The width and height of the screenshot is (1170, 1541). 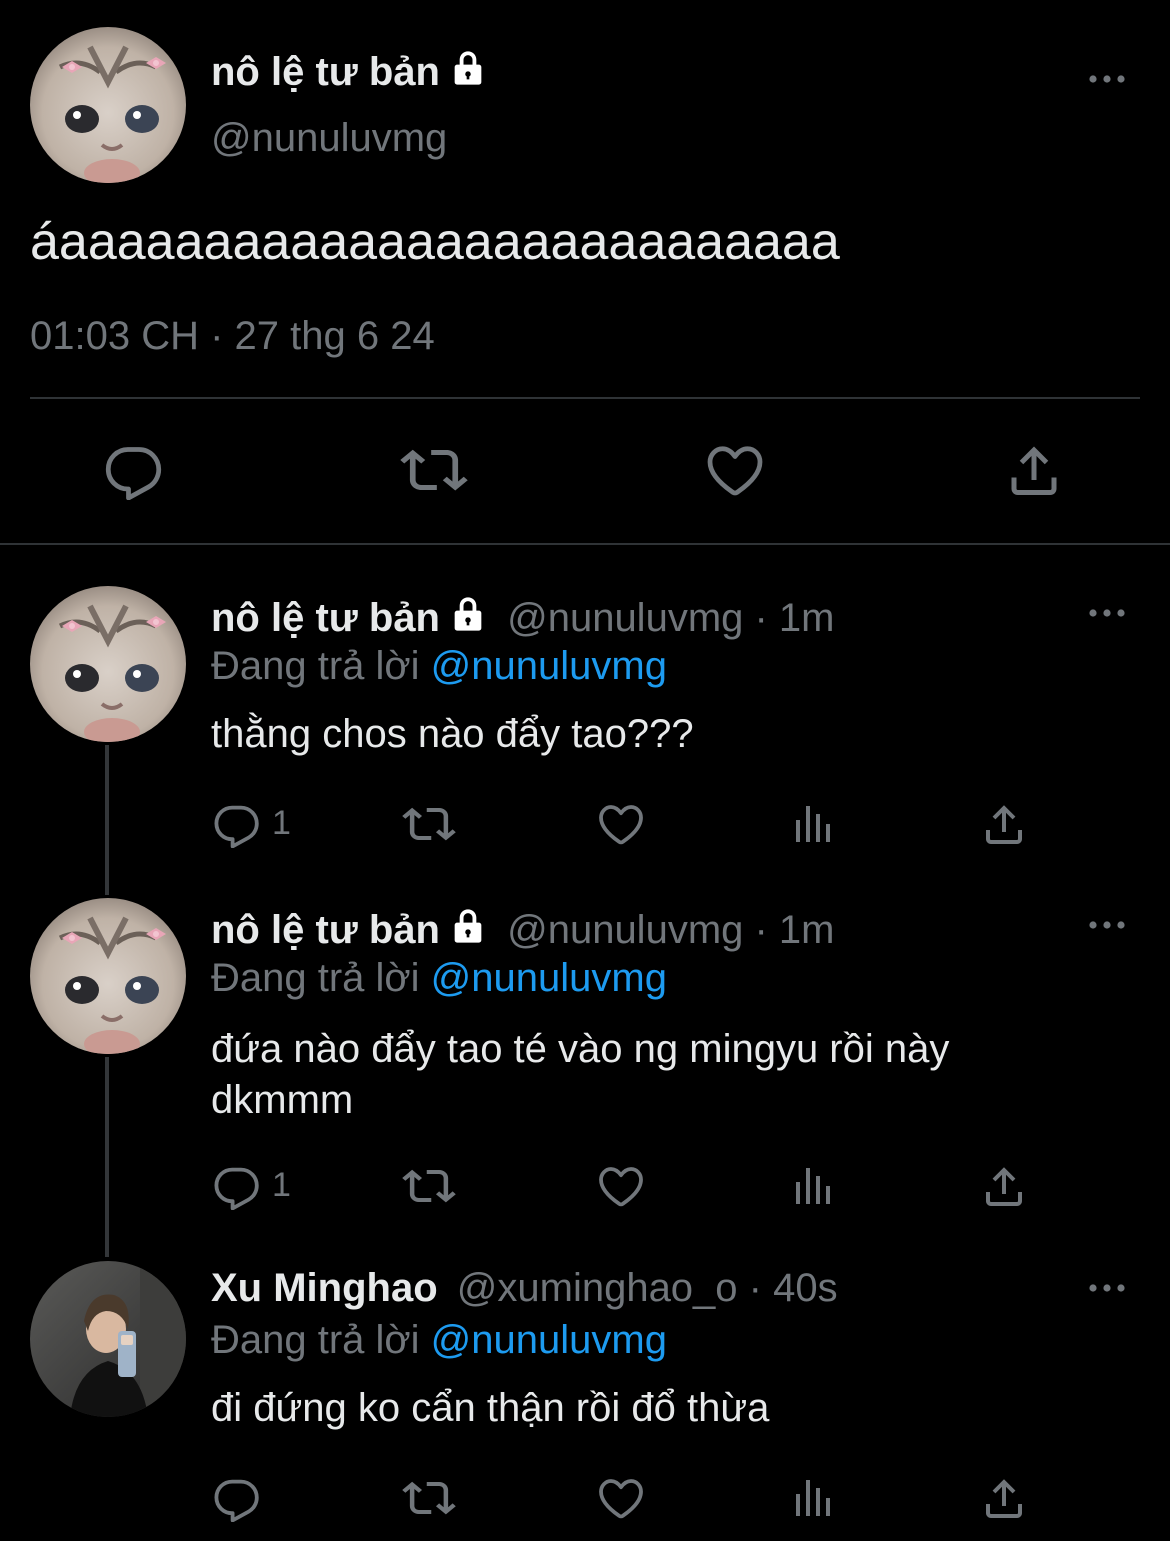 What do you see at coordinates (329, 138) in the screenshot?
I see `main-handle: @nunuluvmg` at bounding box center [329, 138].